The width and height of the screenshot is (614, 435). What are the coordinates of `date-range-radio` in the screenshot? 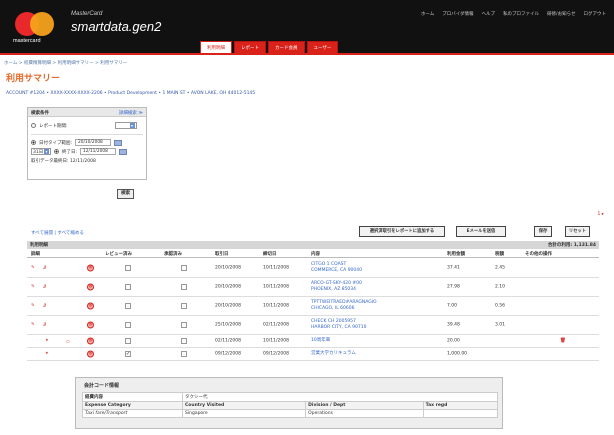 It's located at (33, 142).